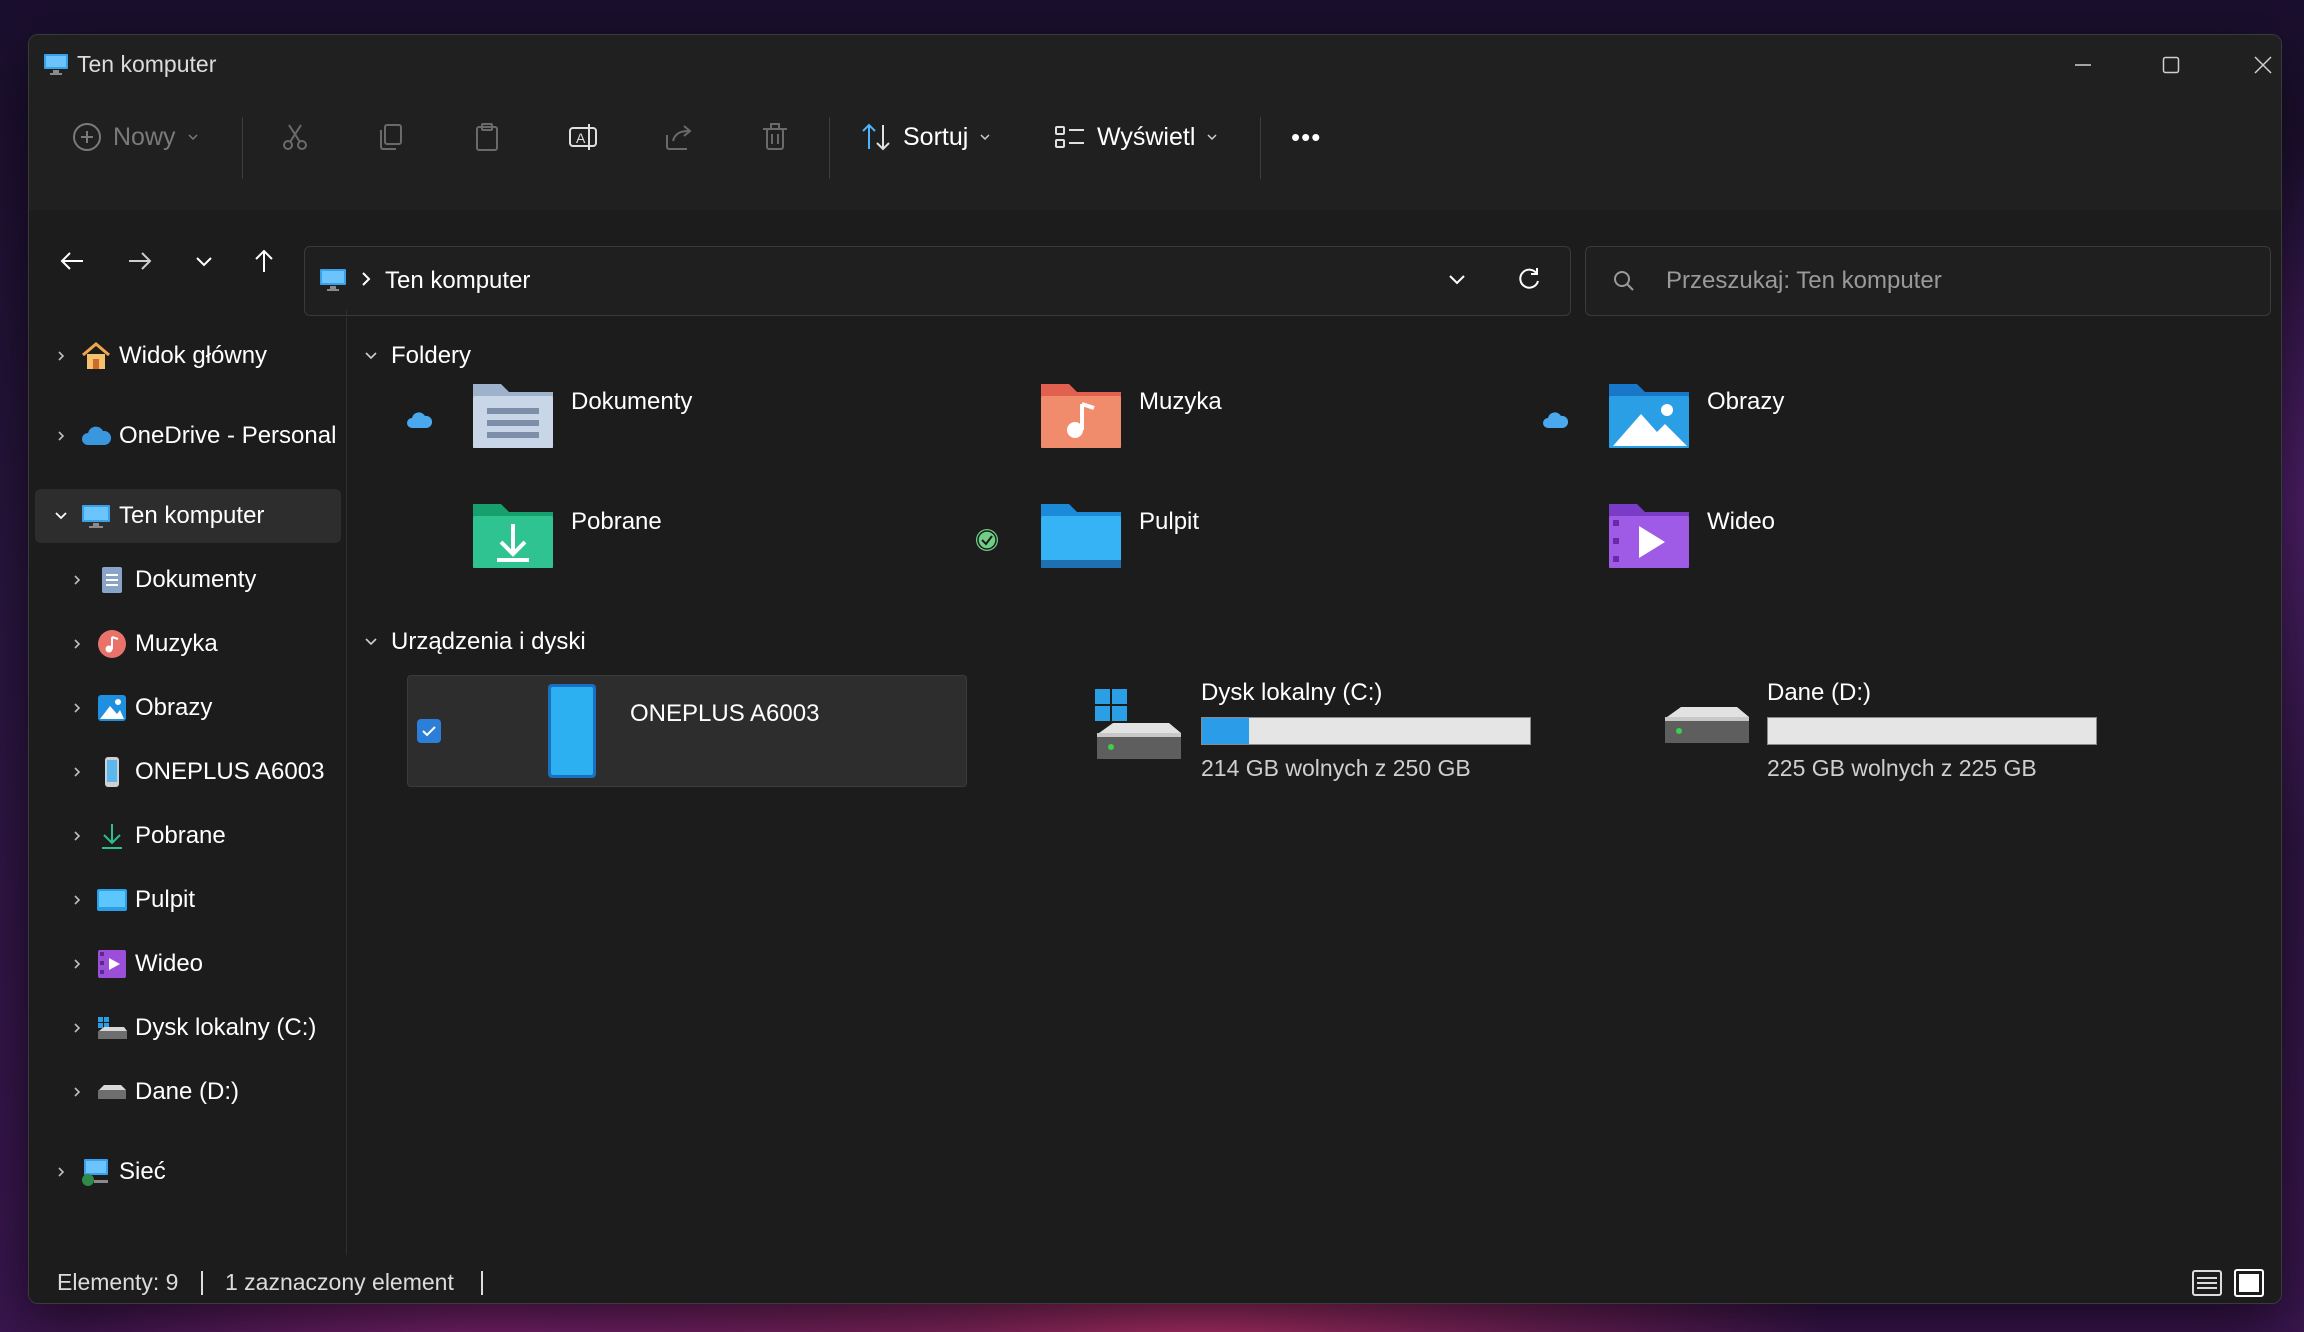 This screenshot has height=1332, width=2304. I want to click on sort-label: Sortuj, so click(936, 136).